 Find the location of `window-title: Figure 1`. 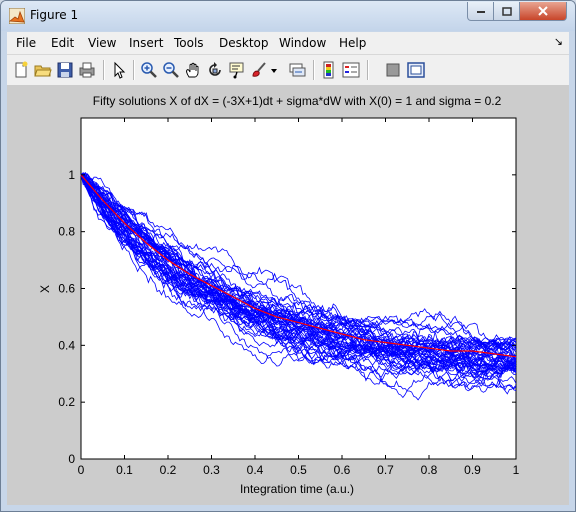

window-title: Figure 1 is located at coordinates (54, 15).